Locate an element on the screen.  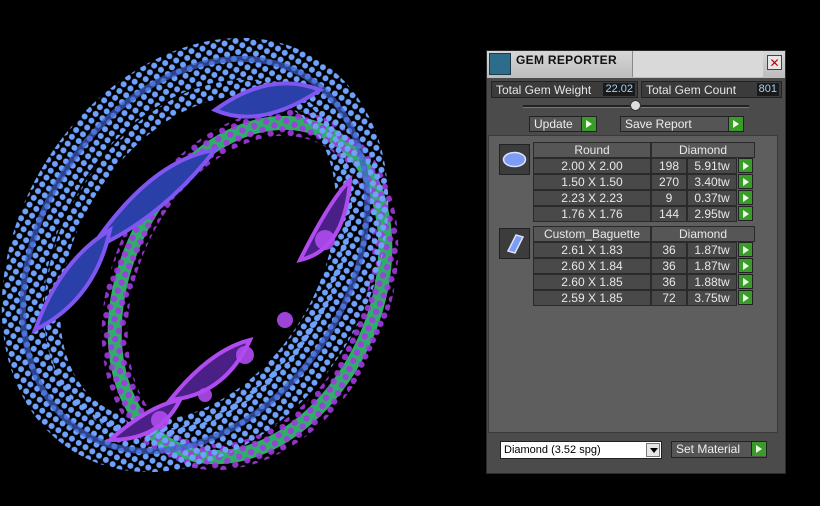
chevron-down-icon is located at coordinates (653, 450).